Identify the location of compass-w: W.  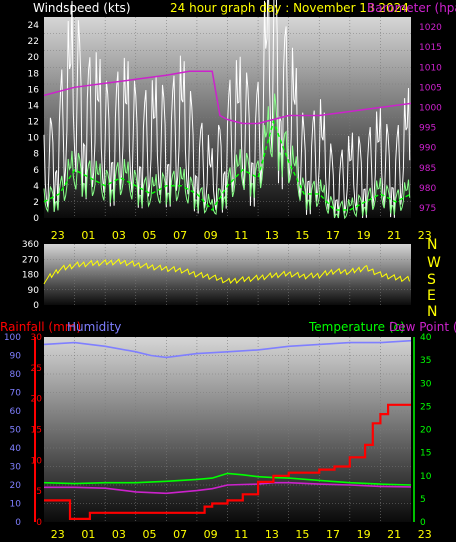
(434, 263).